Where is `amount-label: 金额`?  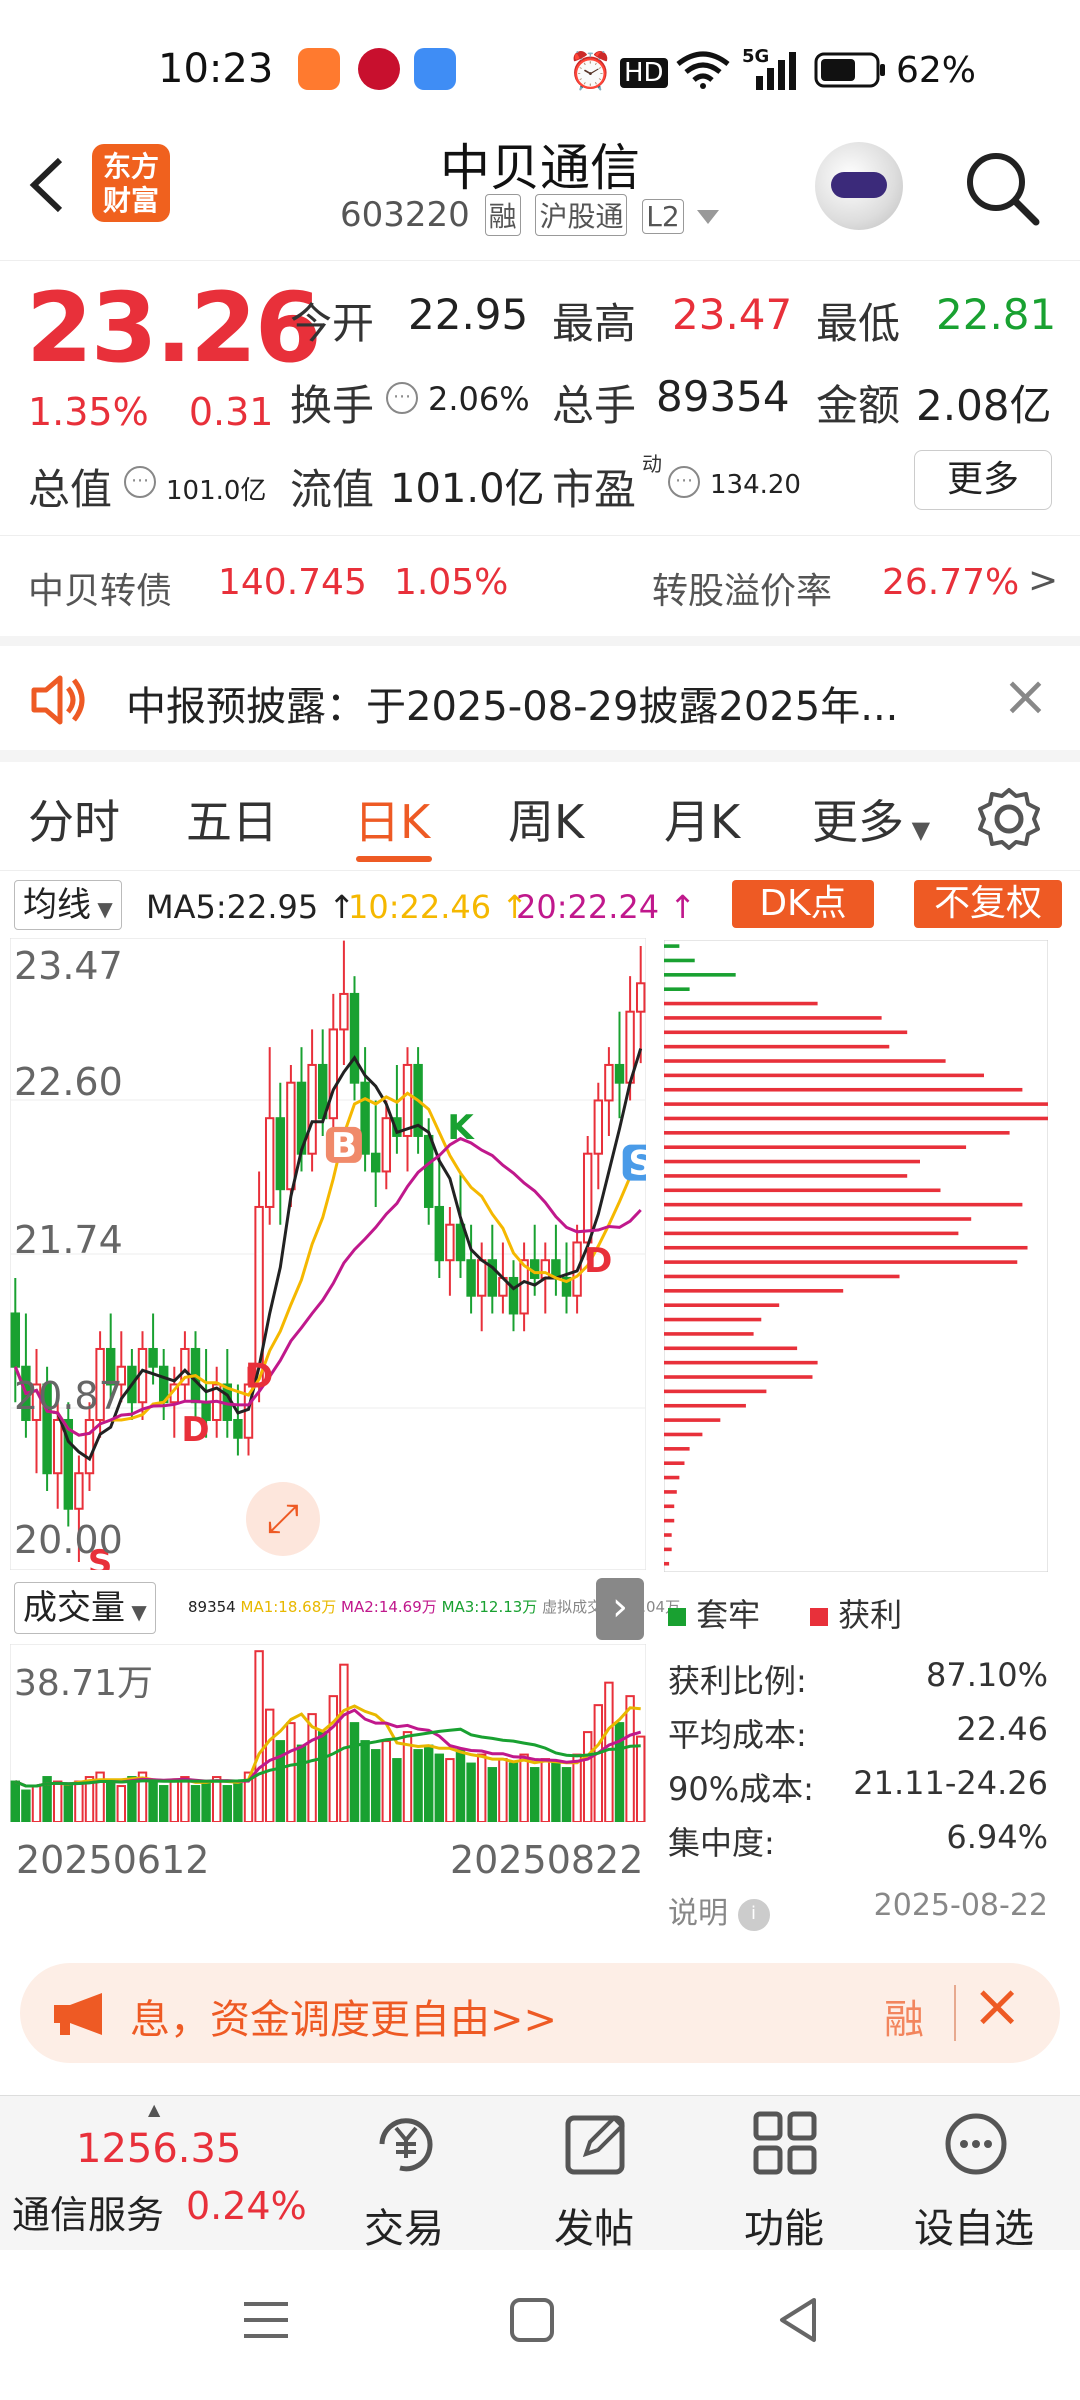
amount-label: 金额 is located at coordinates (858, 405).